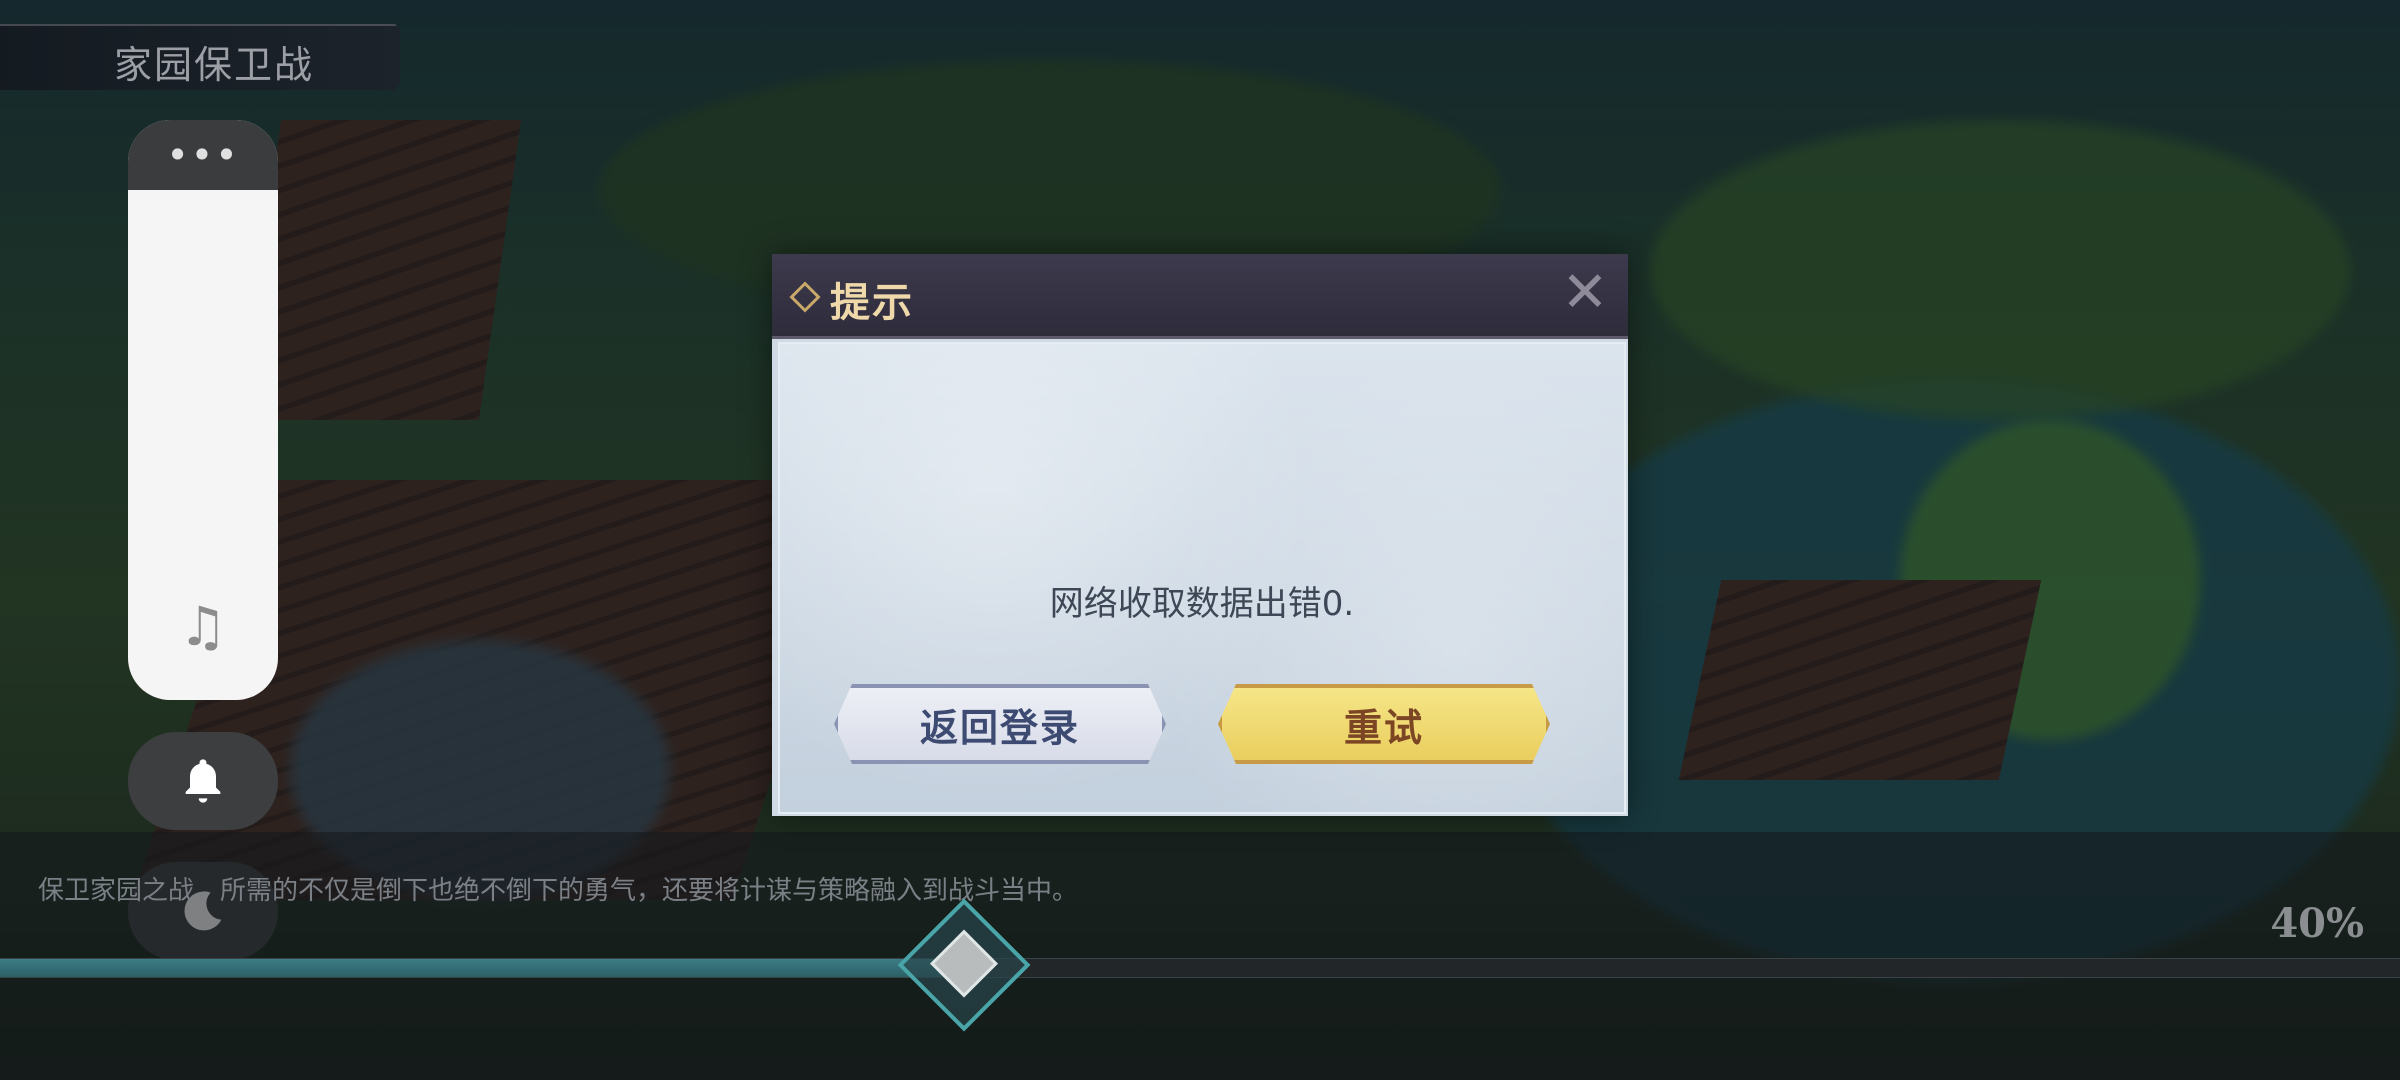 The height and width of the screenshot is (1080, 2400). Describe the element at coordinates (872, 303) in the screenshot. I see `dialog-title: 提示` at that location.